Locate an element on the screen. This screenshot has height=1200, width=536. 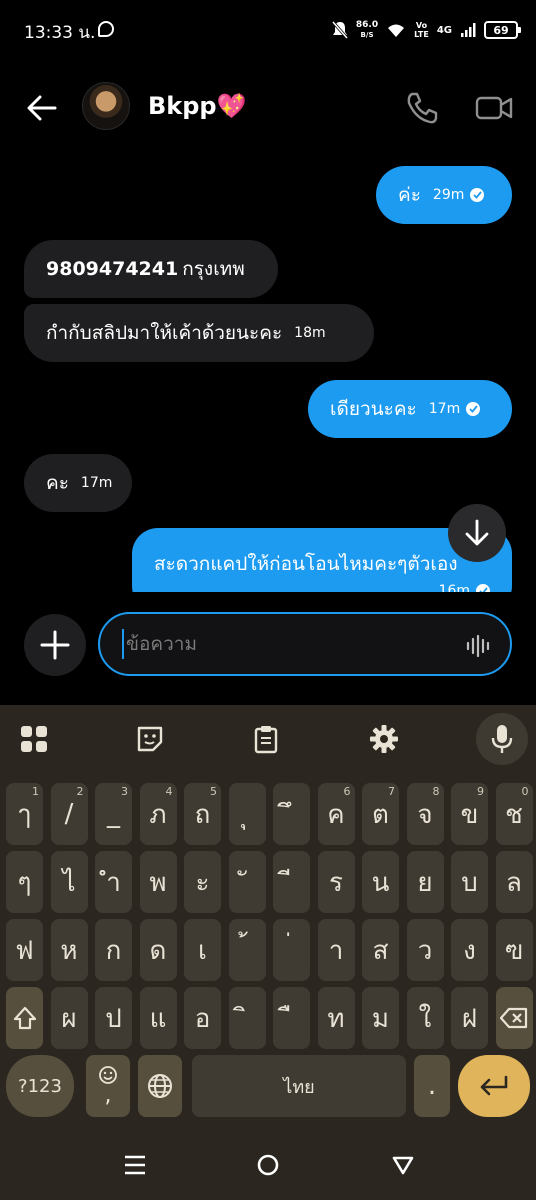
language-key is located at coordinates (160, 1086).